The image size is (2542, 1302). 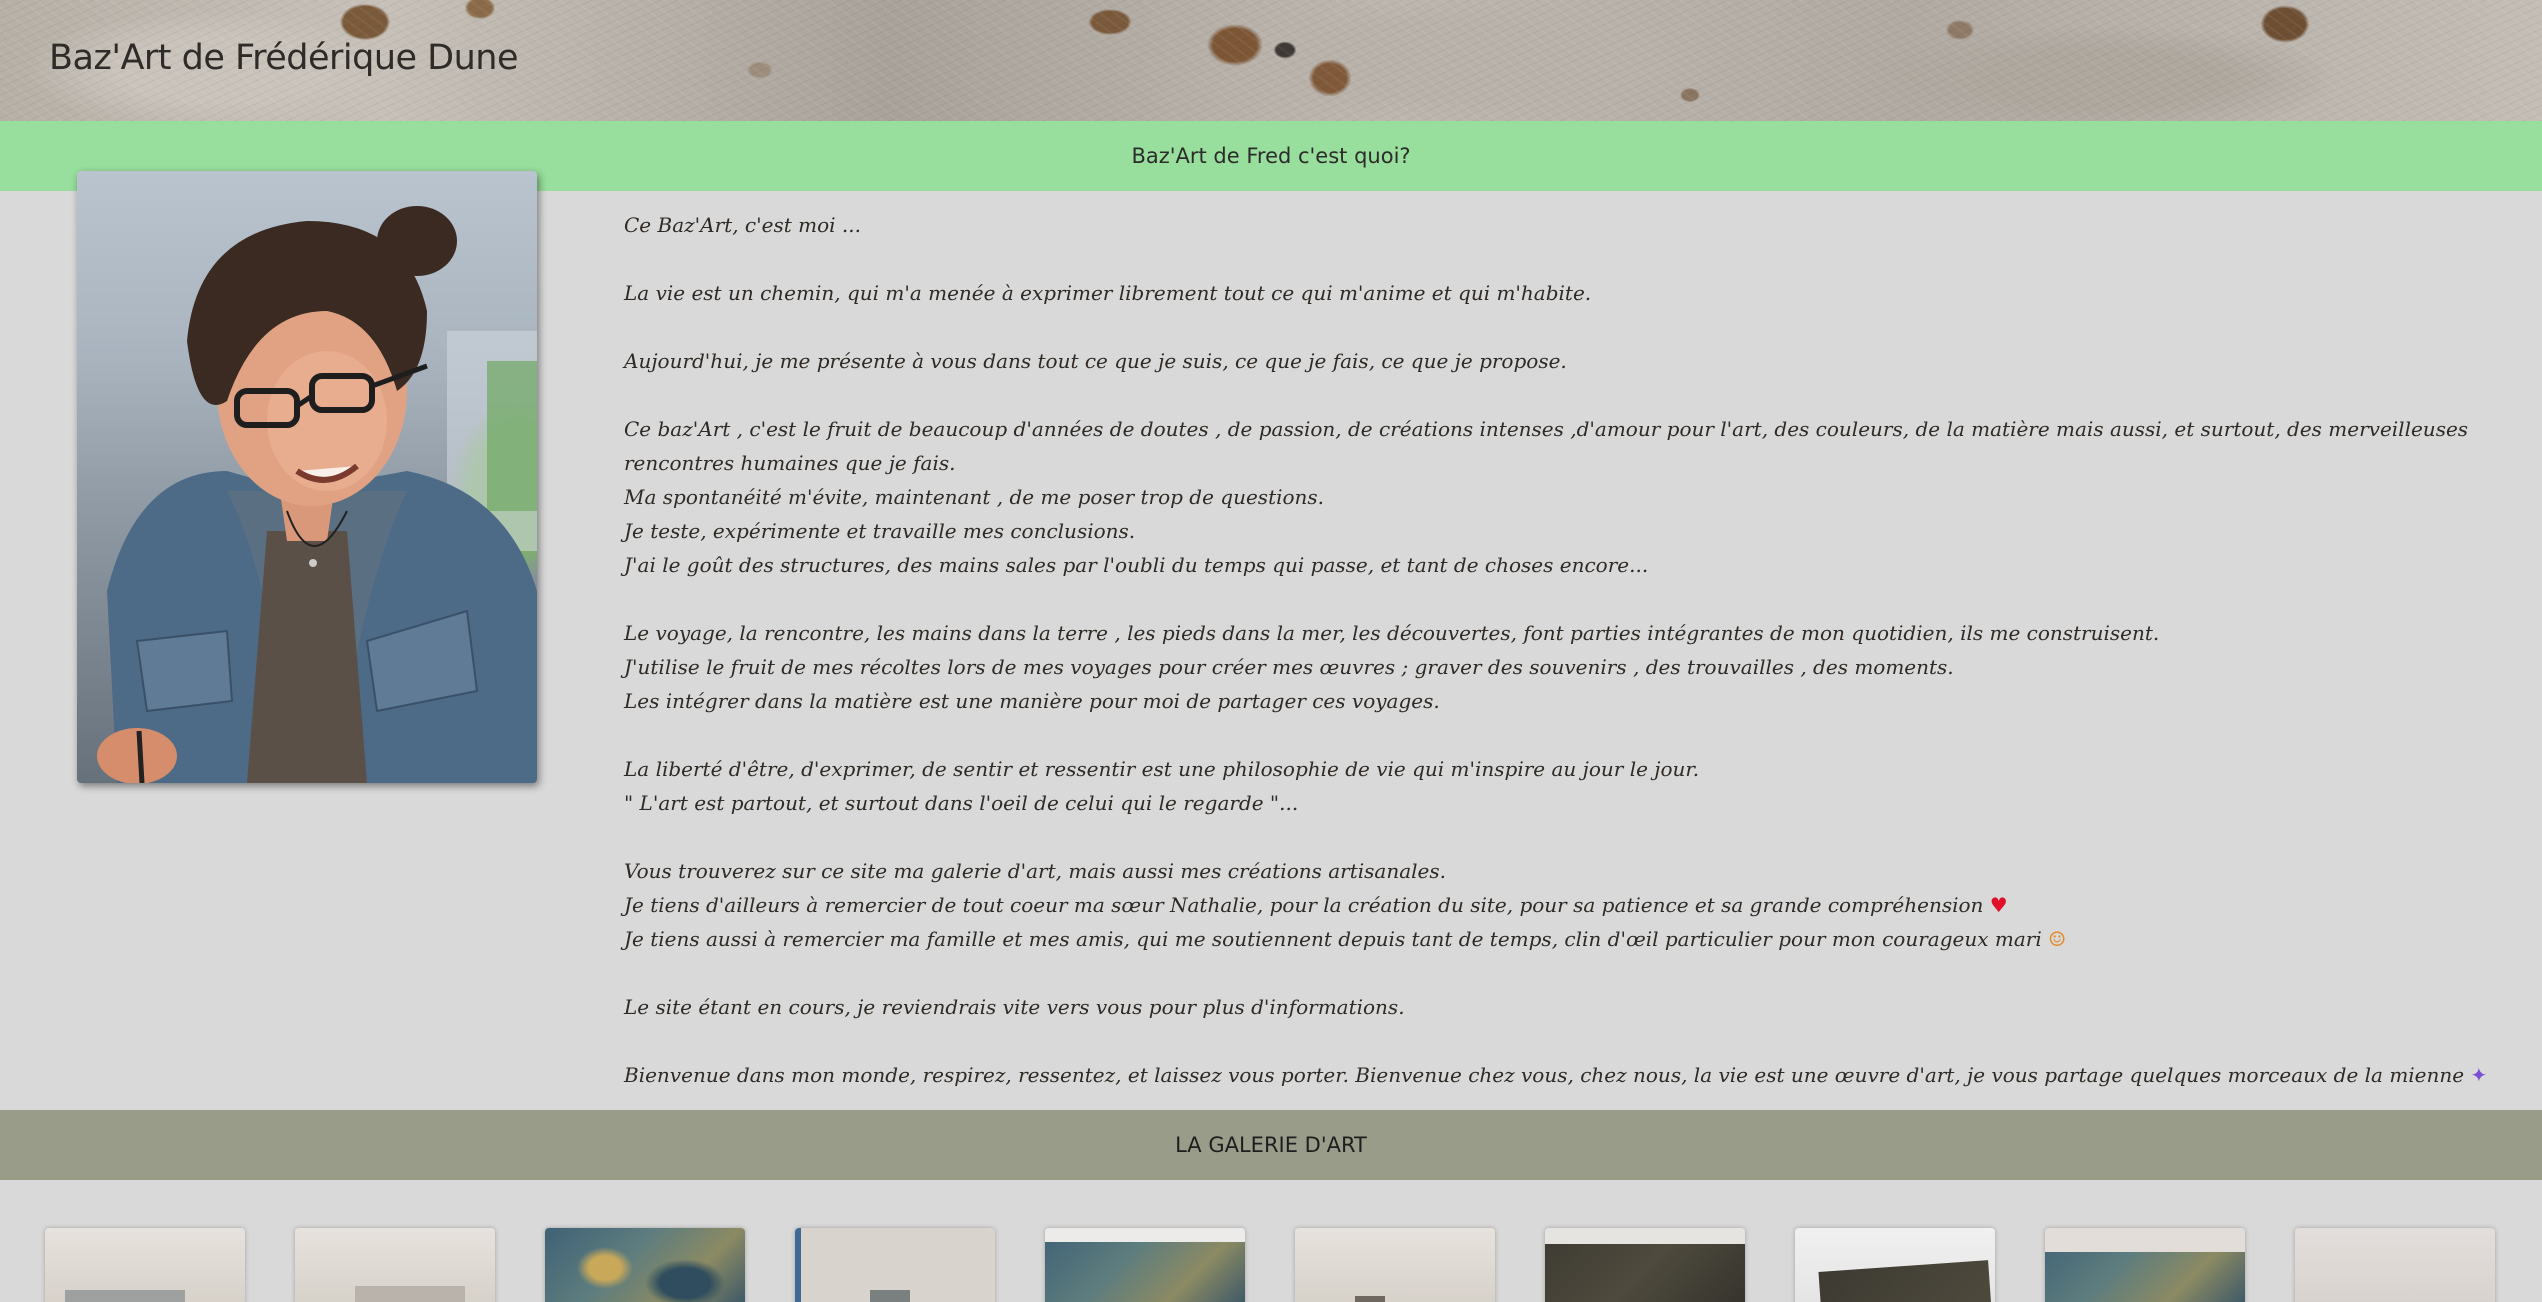 I want to click on gallery-section-banner: LA GALERIE D'ART, so click(x=1271, y=1145).